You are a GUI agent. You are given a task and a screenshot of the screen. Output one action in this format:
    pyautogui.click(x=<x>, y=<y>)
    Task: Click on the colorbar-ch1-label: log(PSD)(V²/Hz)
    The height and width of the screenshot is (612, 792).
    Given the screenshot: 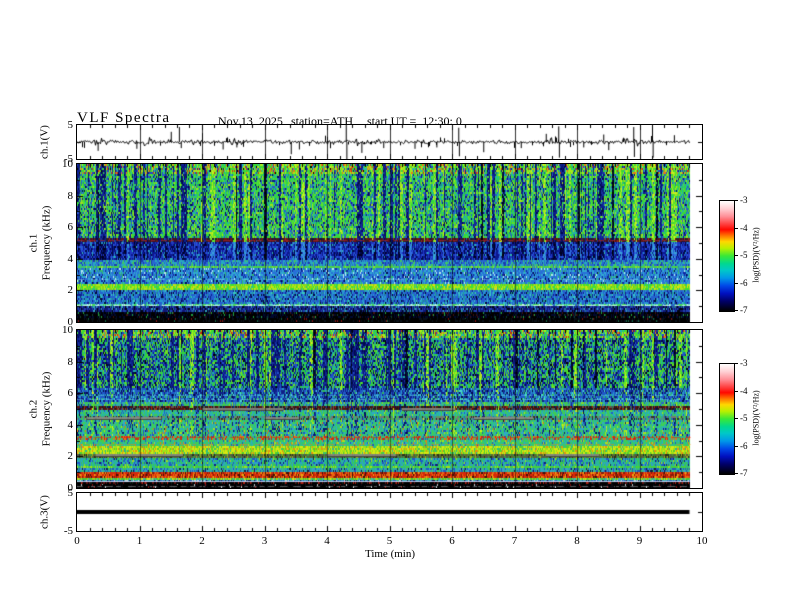 What is the action you would take?
    pyautogui.click(x=756, y=255)
    